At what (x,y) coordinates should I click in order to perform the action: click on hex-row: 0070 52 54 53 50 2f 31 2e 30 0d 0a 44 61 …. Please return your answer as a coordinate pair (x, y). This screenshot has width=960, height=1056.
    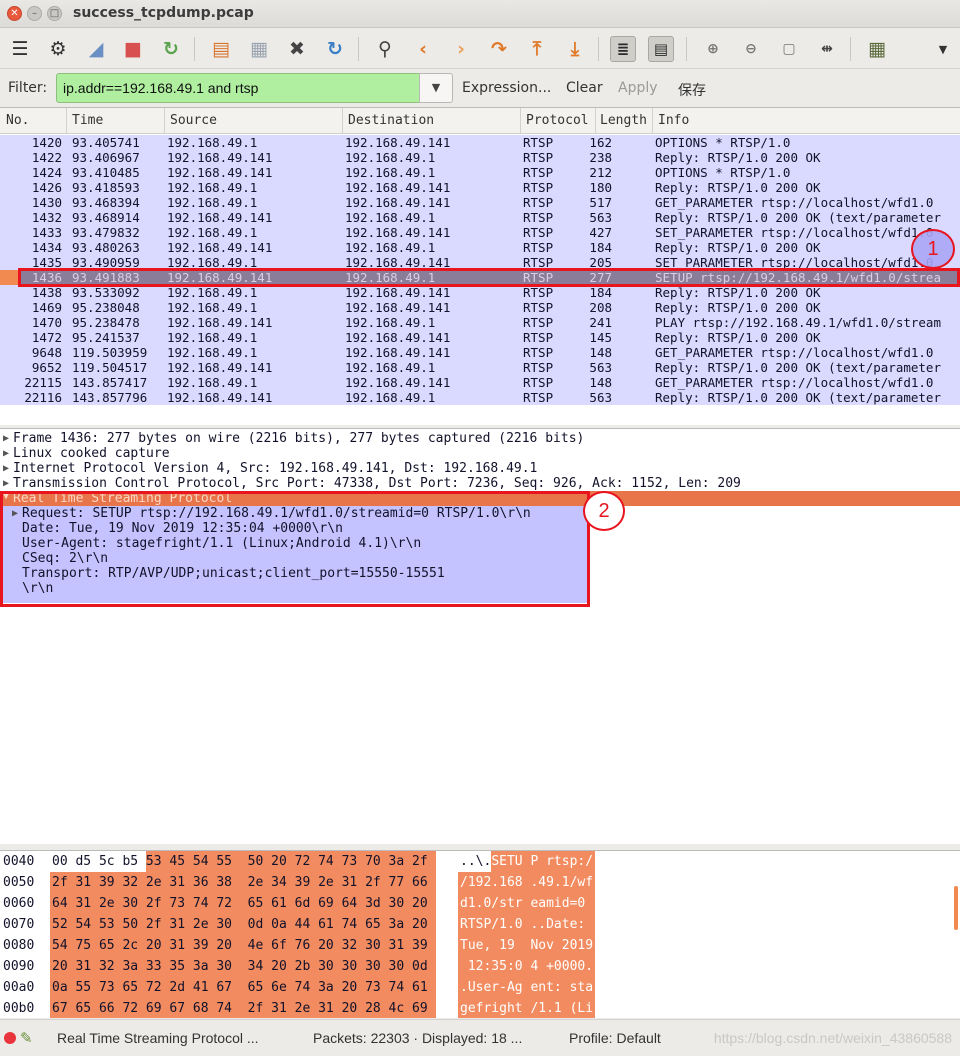
    Looking at the image, I should click on (480, 924).